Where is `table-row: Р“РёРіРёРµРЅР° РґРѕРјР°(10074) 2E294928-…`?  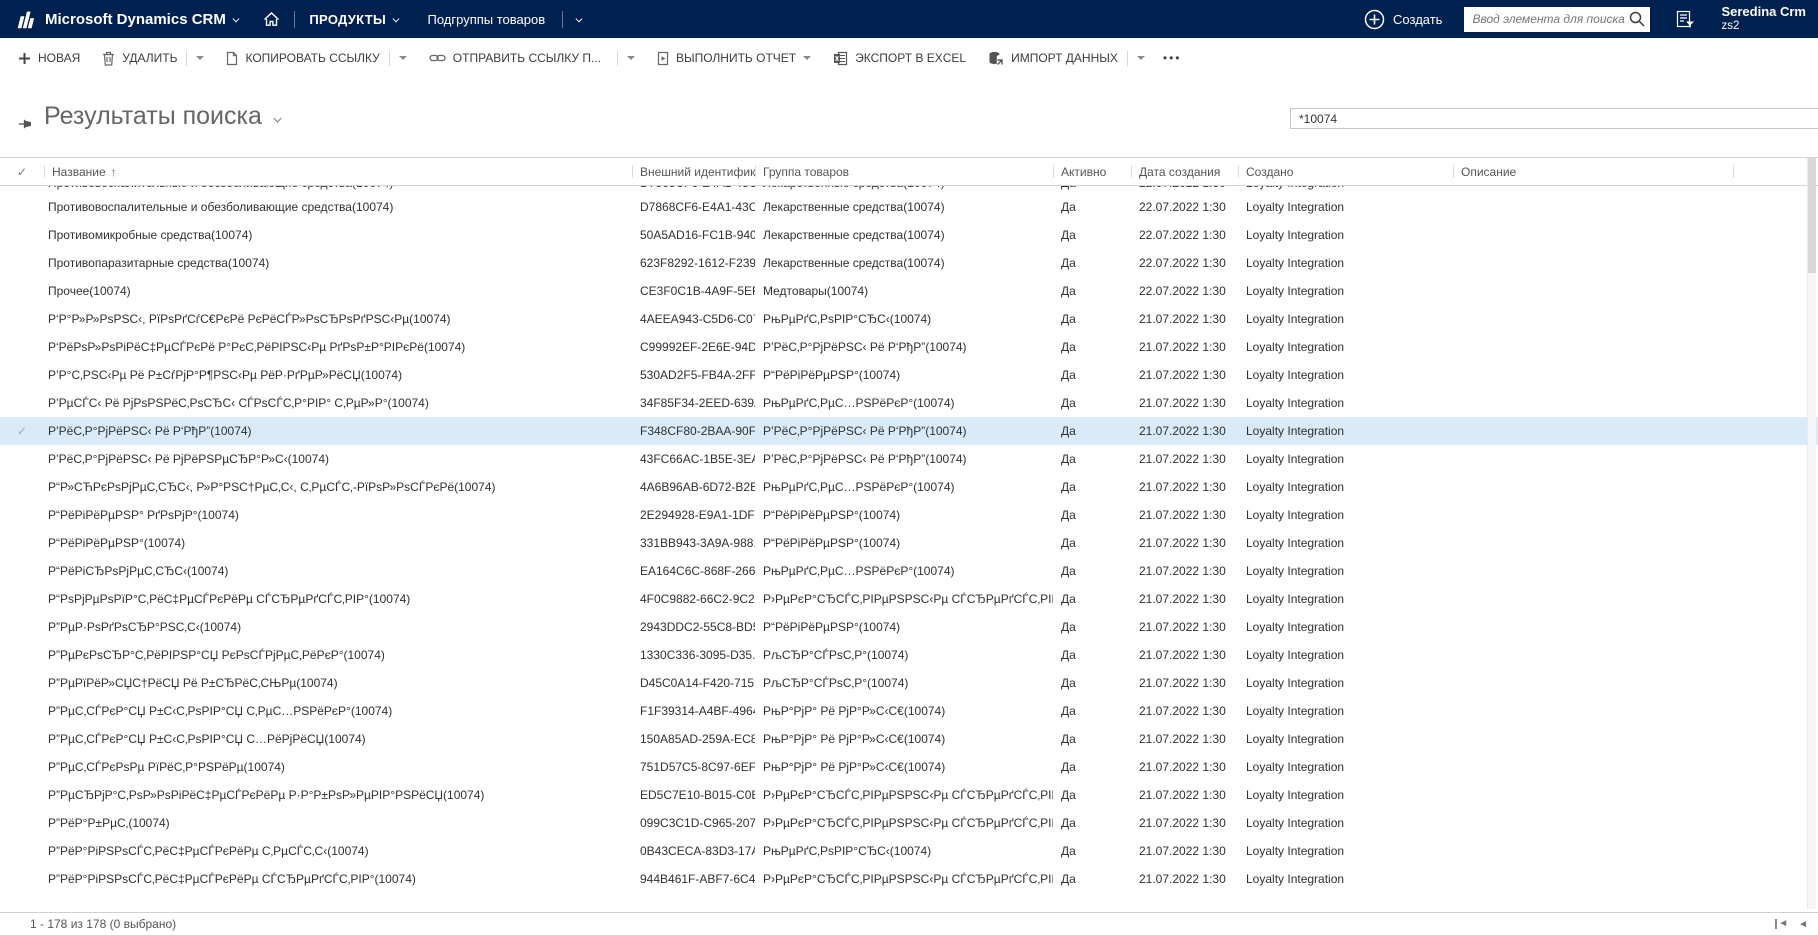 table-row: Р“РёРіРёРµРЅР° РґРѕРјР°(10074) 2E294928-… is located at coordinates (909, 515).